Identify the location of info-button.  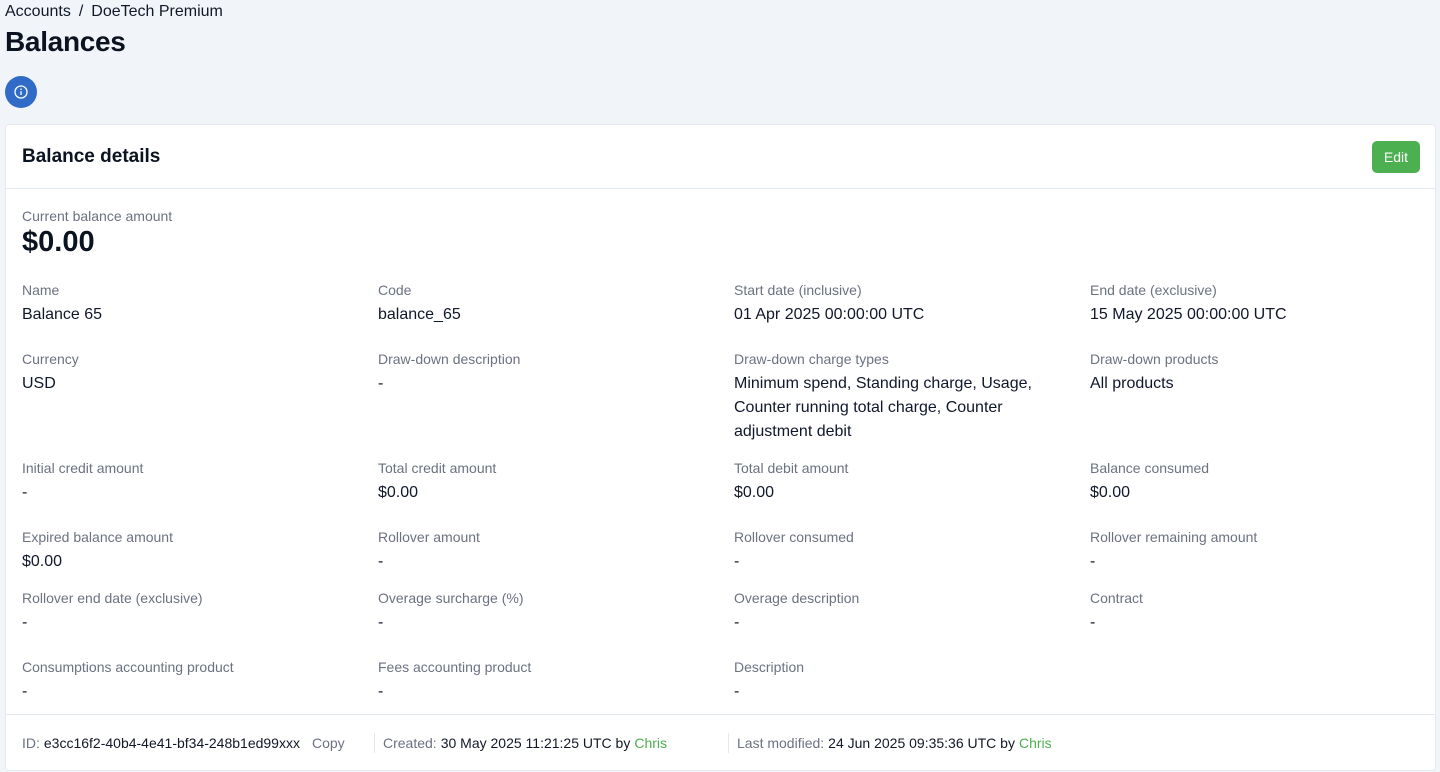
(21, 92).